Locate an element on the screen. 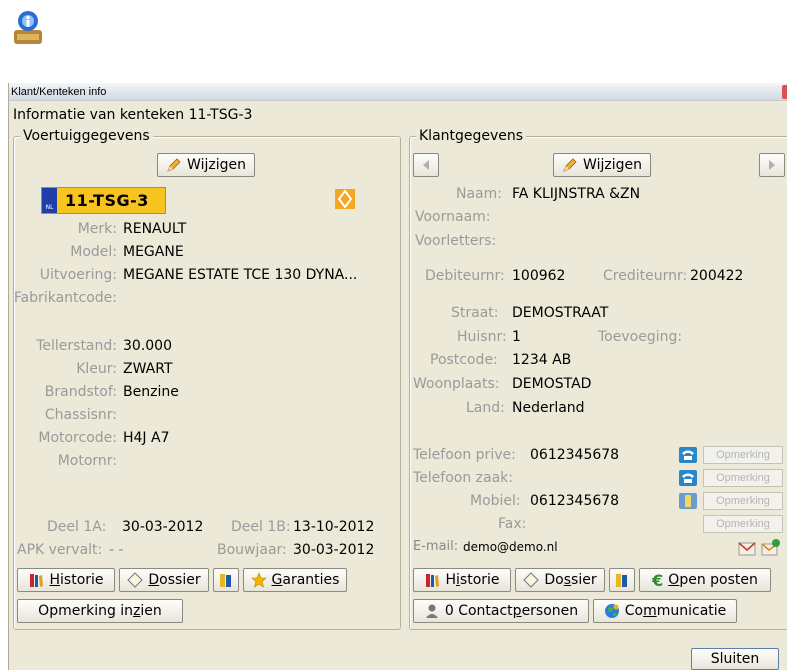 Image resolution: width=787 pixels, height=670 pixels. mobile-phone-icon is located at coordinates (688, 501).